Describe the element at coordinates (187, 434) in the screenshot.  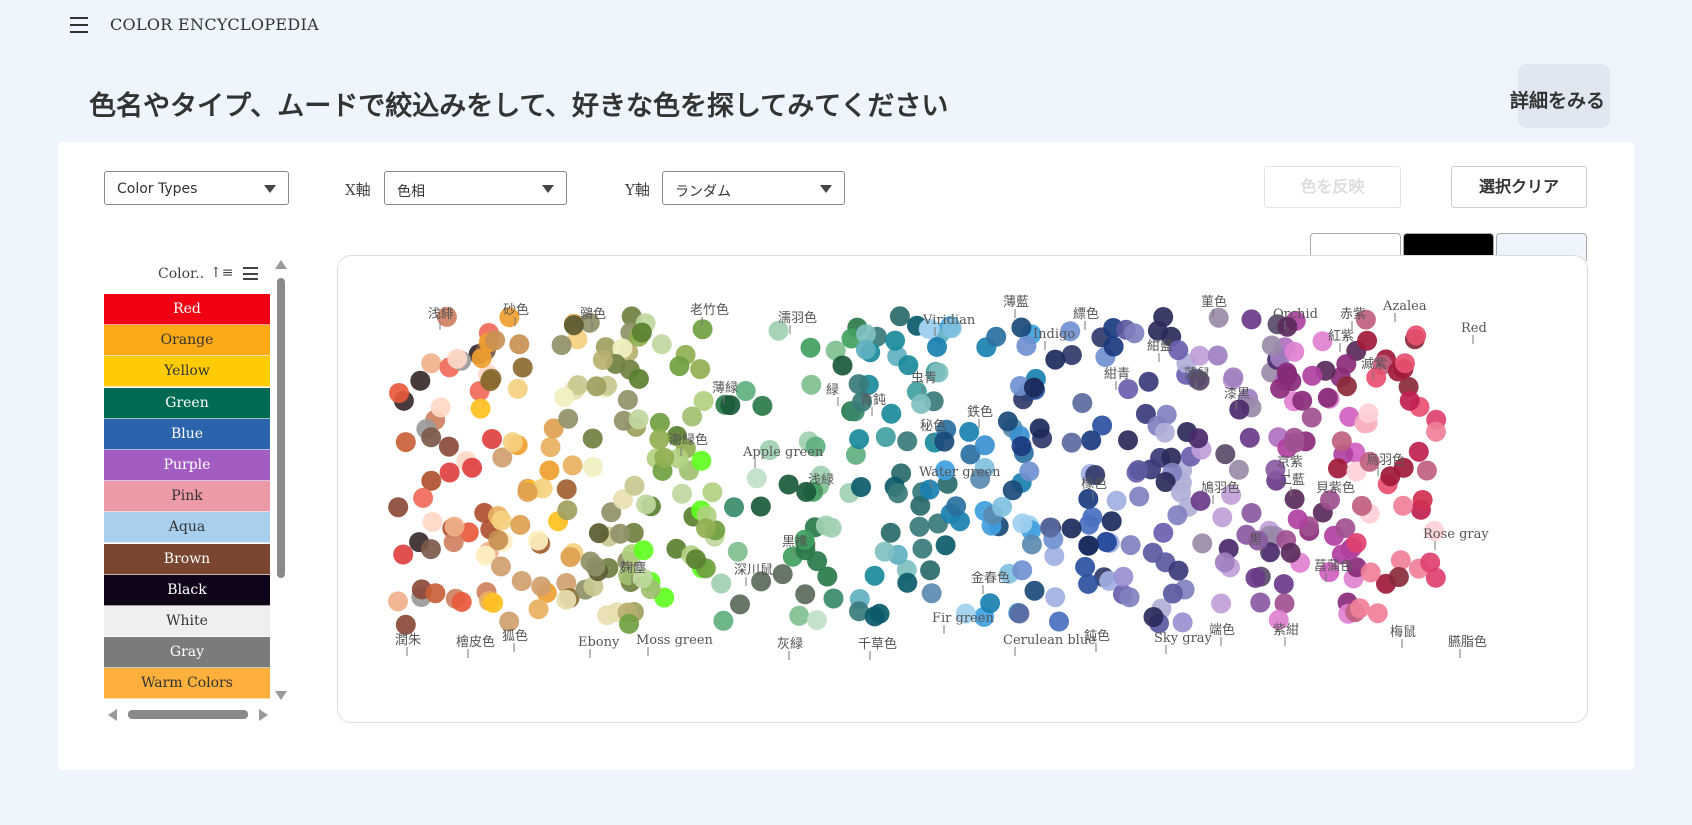
I see `color-category-item: Blue` at that location.